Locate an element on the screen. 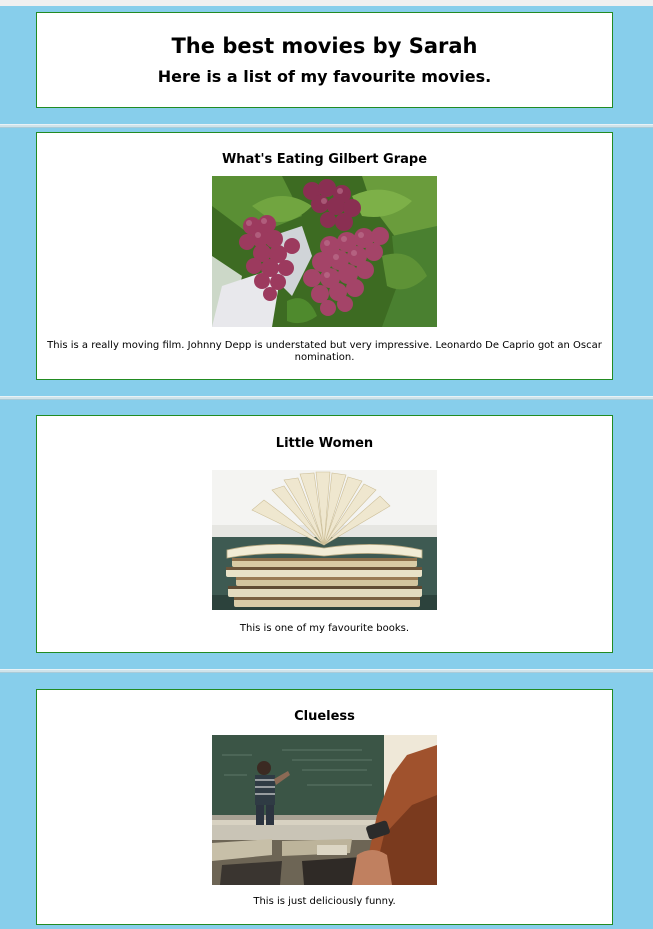  grapes-image is located at coordinates (324, 251).